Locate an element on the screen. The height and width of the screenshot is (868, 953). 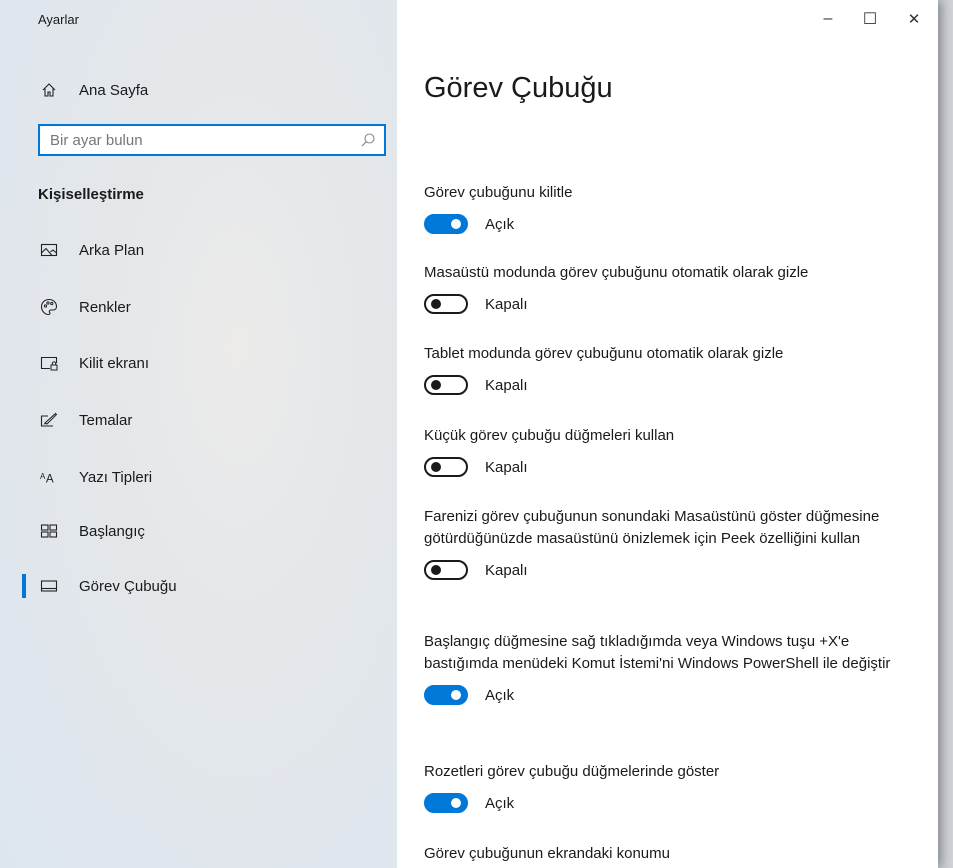
fonts-icon: AA is located at coordinates (49, 477).